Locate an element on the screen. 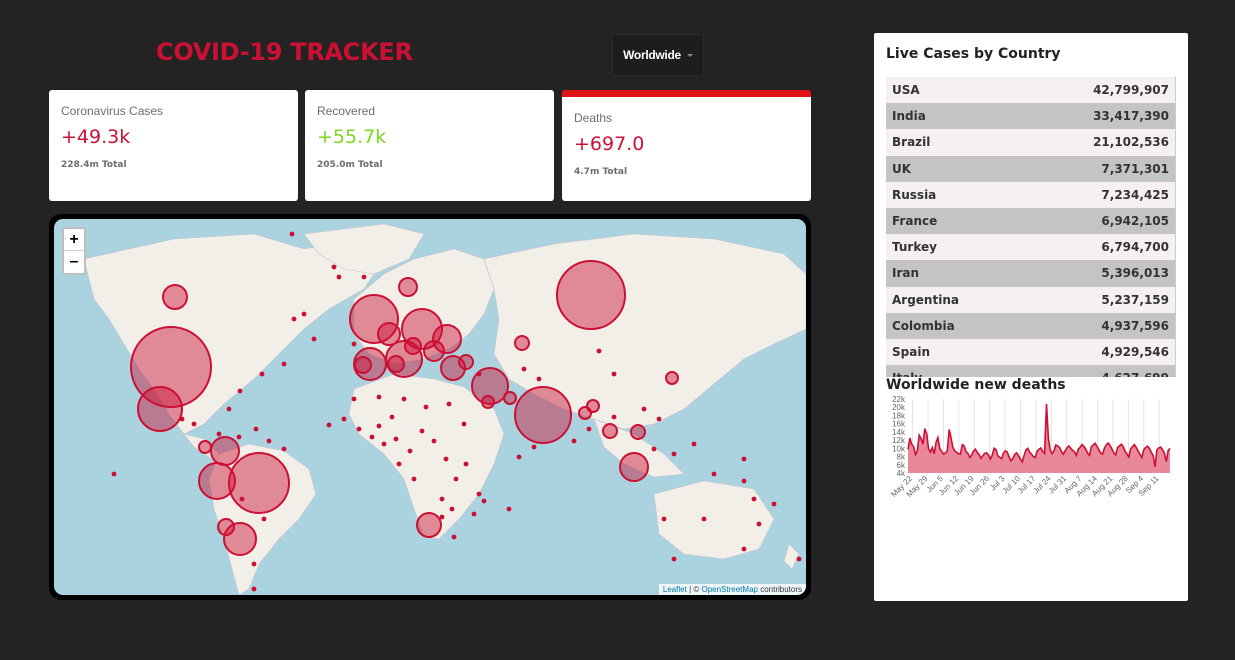 The image size is (1235, 660). country-name: UK is located at coordinates (902, 168).